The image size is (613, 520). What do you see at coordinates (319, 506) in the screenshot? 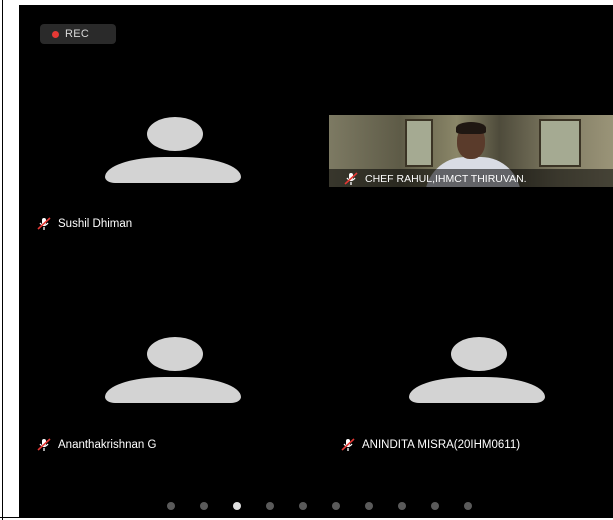
I see `page-indicator` at bounding box center [319, 506].